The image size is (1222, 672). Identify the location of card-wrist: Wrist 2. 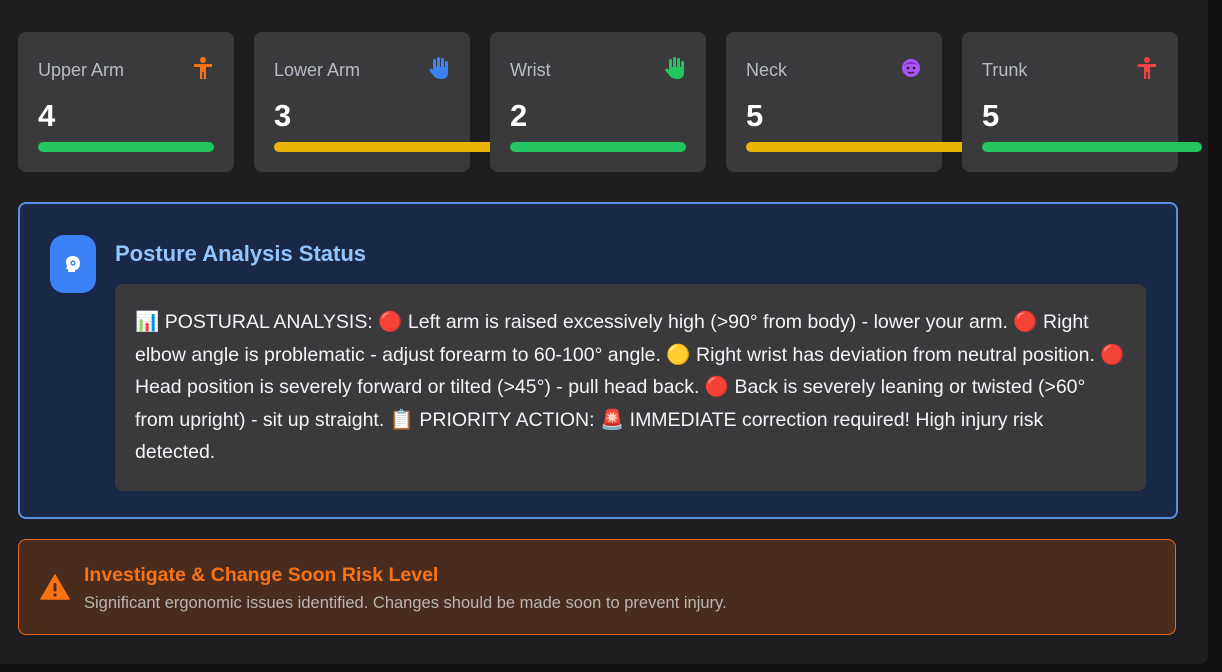
(598, 102).